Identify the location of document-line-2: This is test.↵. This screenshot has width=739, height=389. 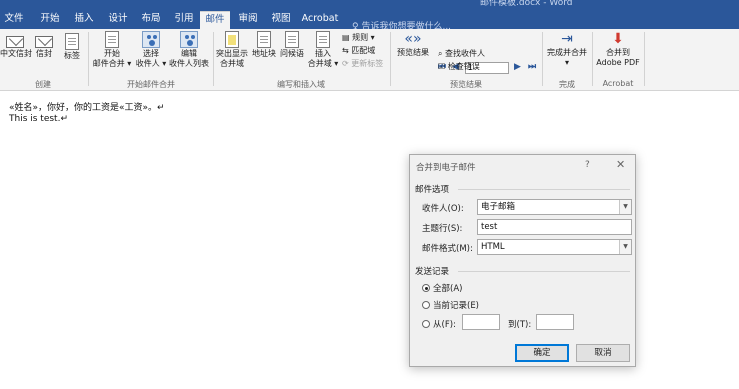
(38, 119).